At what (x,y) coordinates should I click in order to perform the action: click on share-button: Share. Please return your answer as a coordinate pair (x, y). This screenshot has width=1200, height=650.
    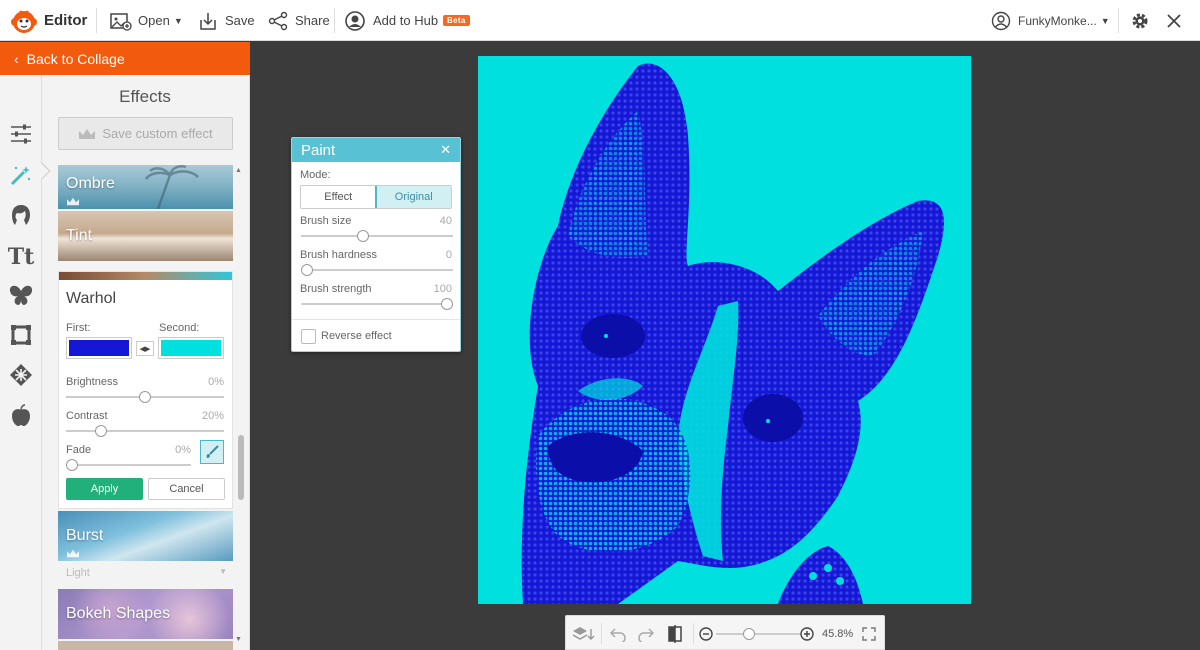
    Looking at the image, I should click on (299, 20).